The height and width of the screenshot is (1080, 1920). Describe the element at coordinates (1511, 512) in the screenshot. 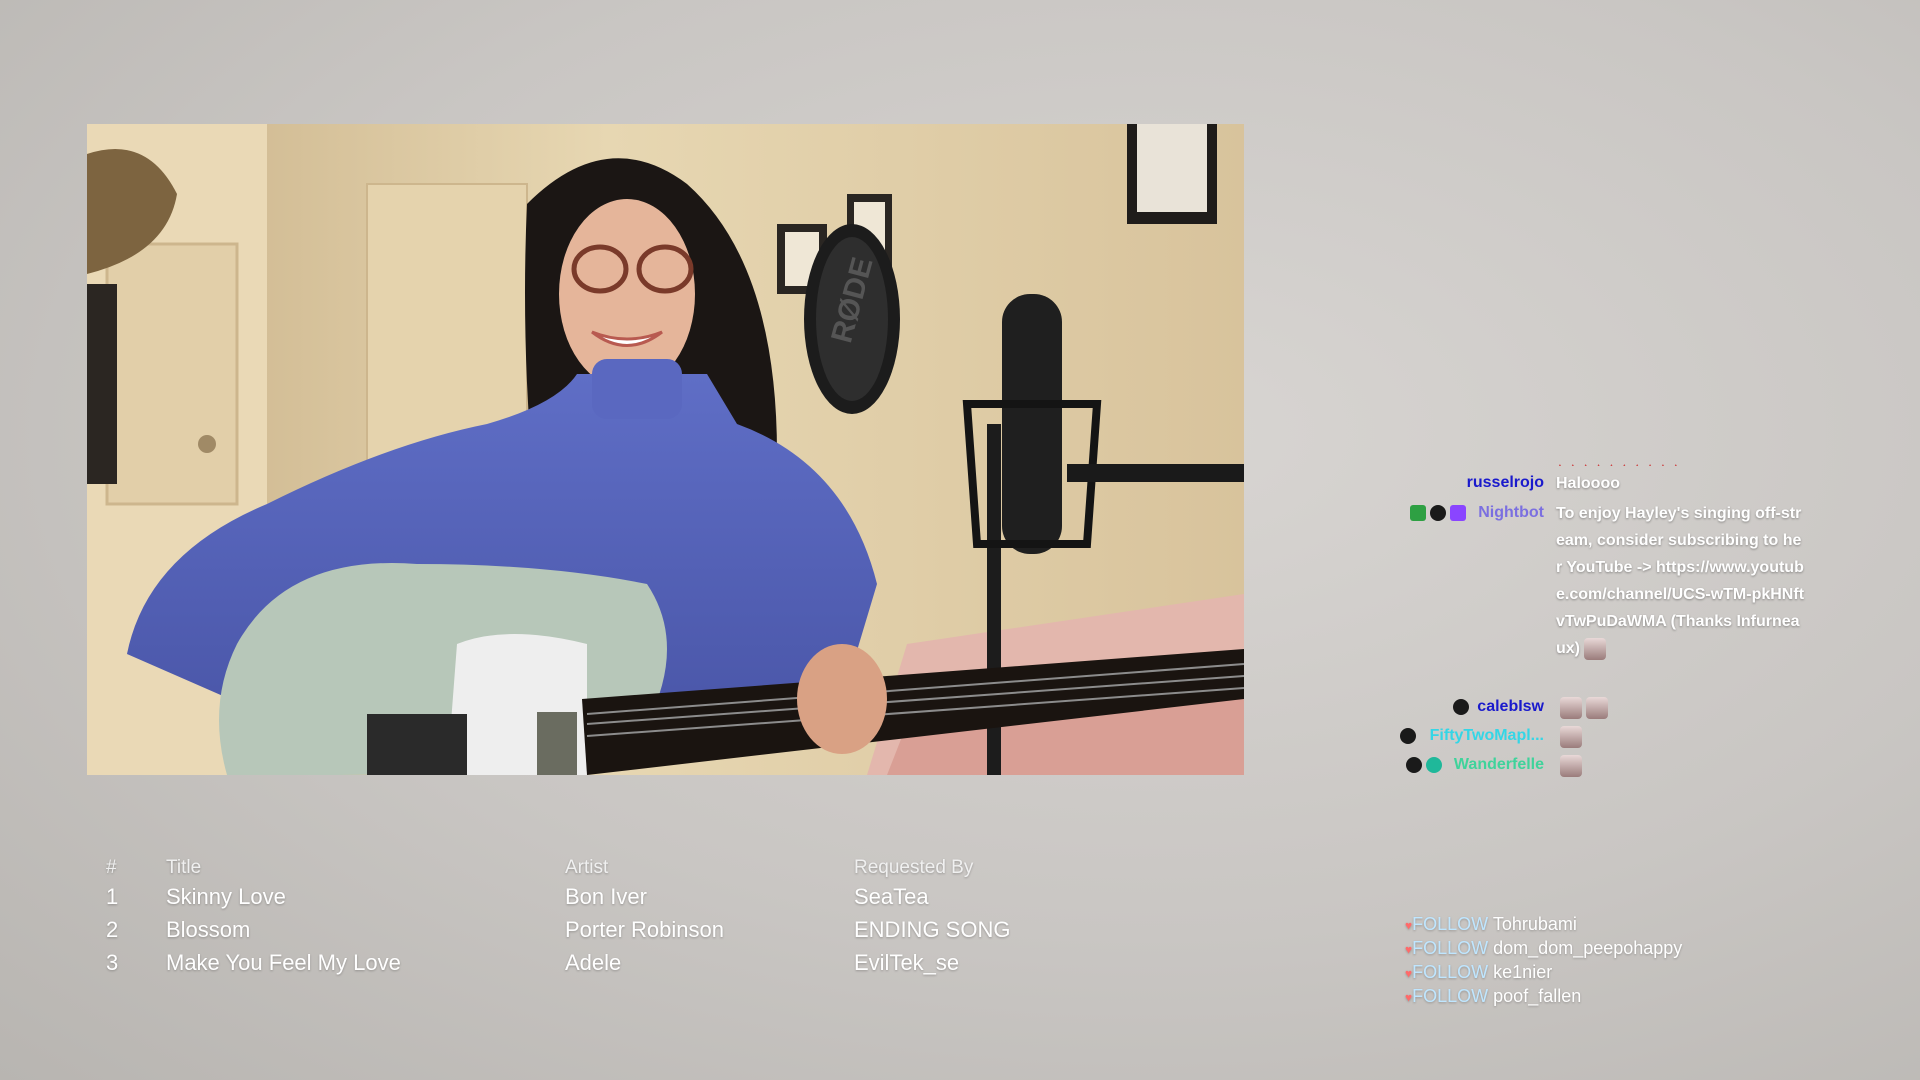

I see `chat-username-text: Nightbot` at that location.